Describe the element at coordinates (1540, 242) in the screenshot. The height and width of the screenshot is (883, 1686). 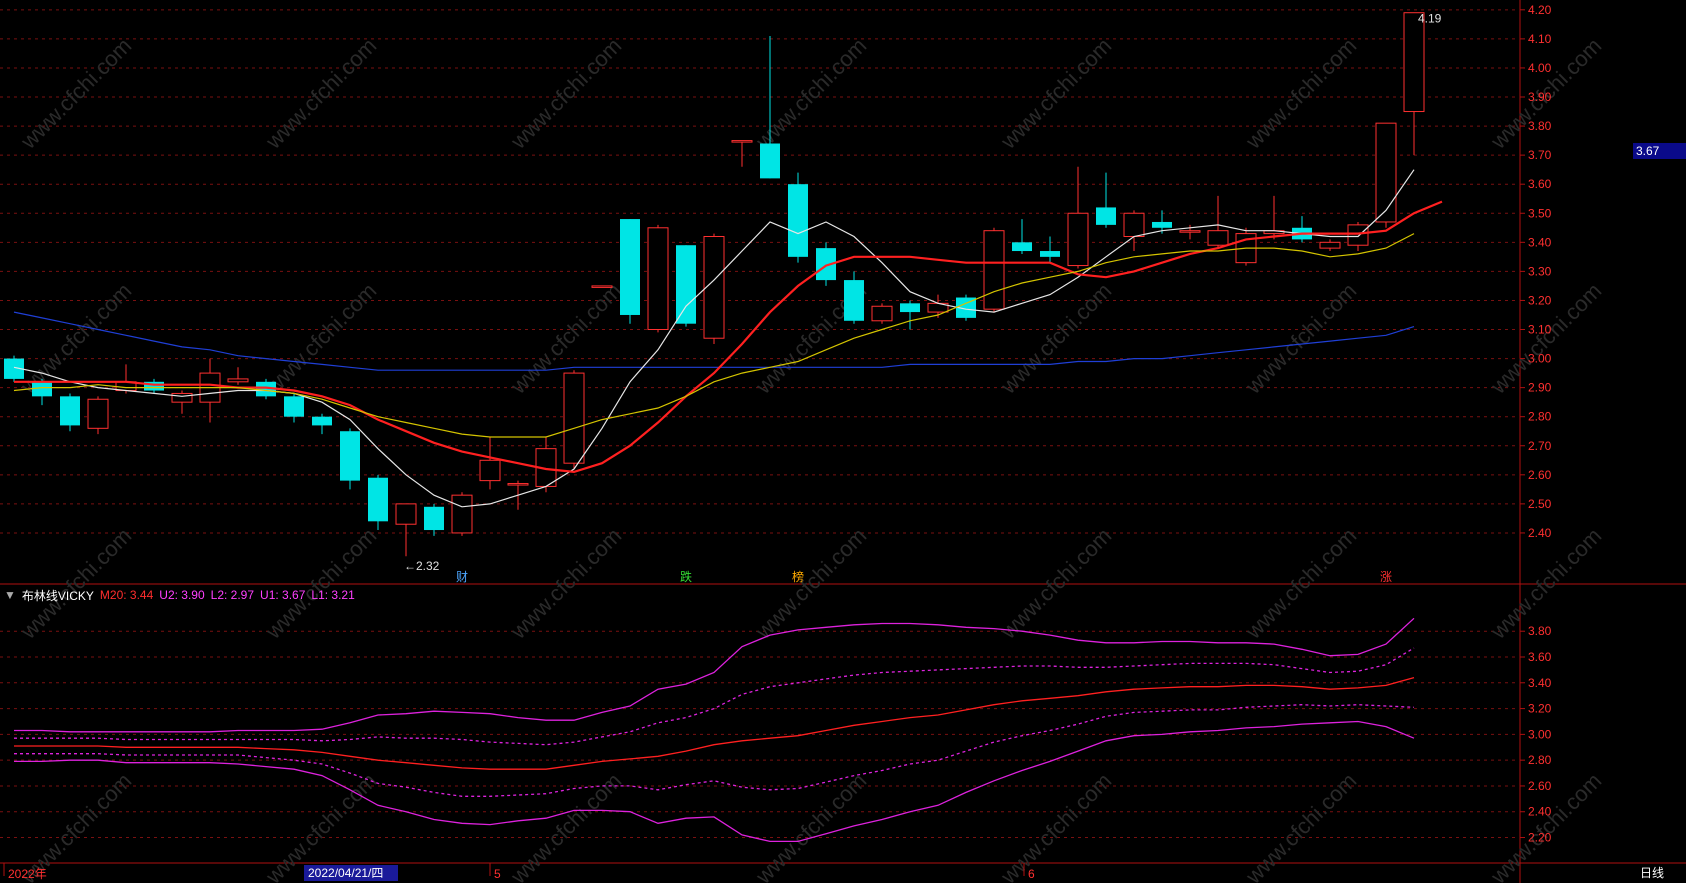
I see `price-tick-label: 3.40` at that location.